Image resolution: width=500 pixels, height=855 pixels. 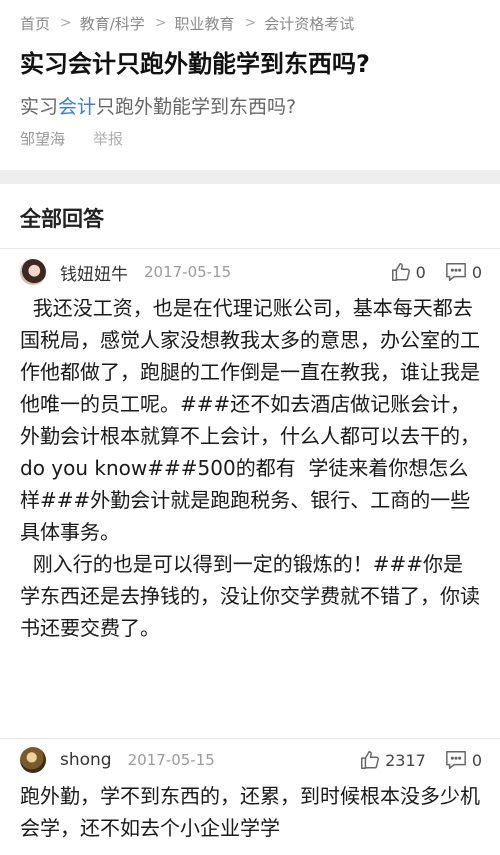 I want to click on breadcrumb: 首页 > 教育/科学 > 职业教育 > 会计资格考试, so click(x=187, y=23).